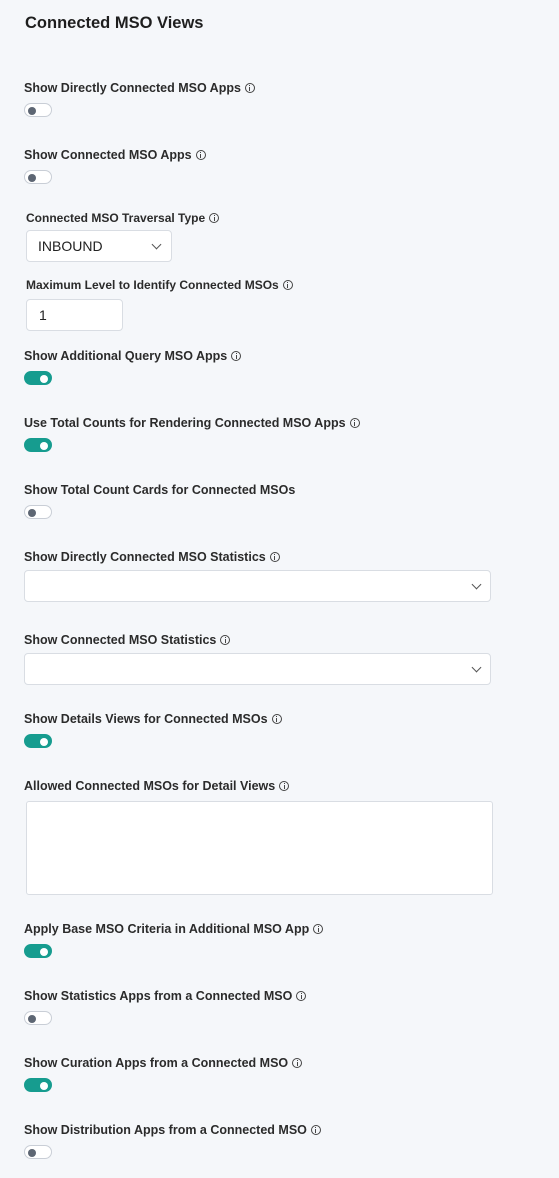  I want to click on connected-stats-select, so click(257, 669).